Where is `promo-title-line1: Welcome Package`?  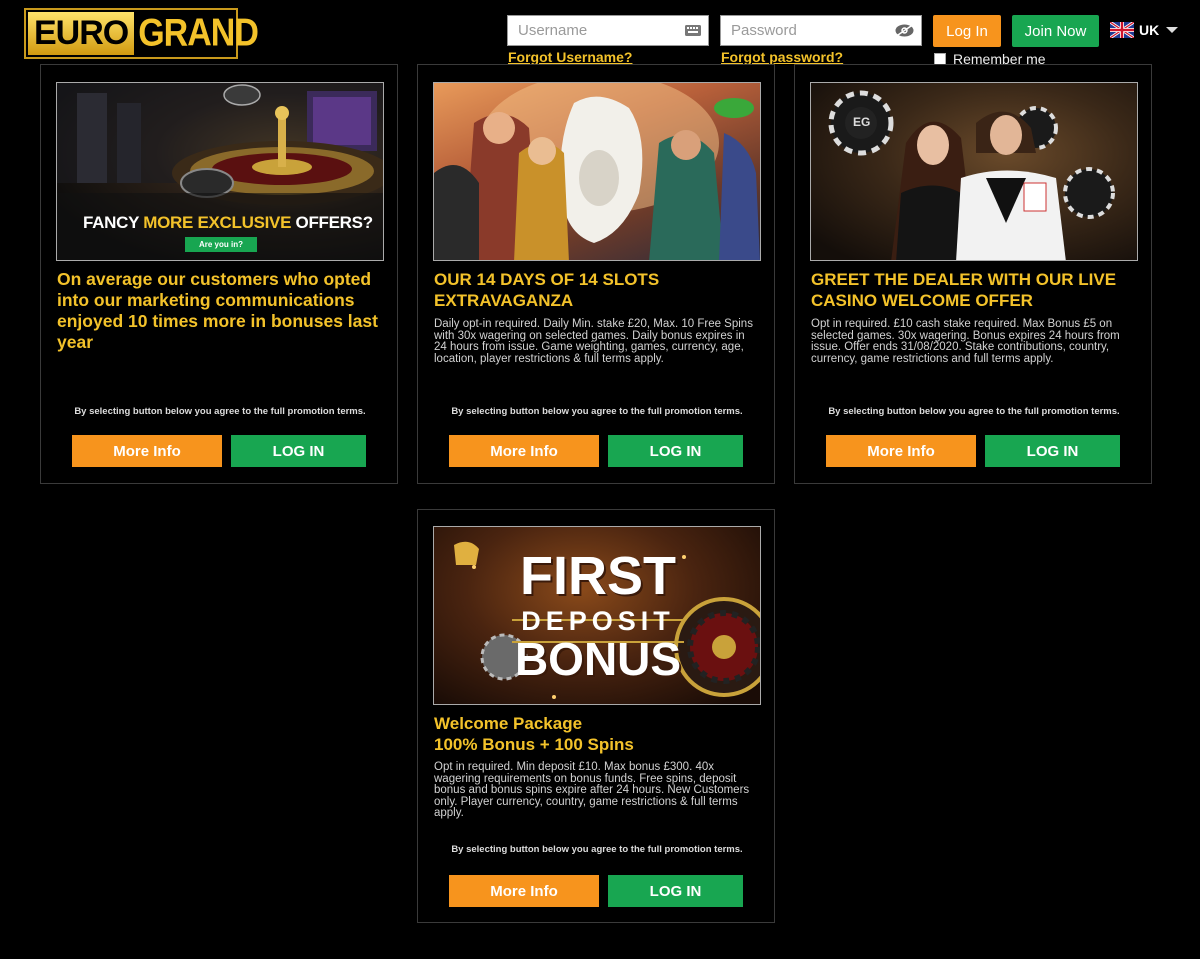
promo-title-line1: Welcome Package is located at coordinates (508, 723).